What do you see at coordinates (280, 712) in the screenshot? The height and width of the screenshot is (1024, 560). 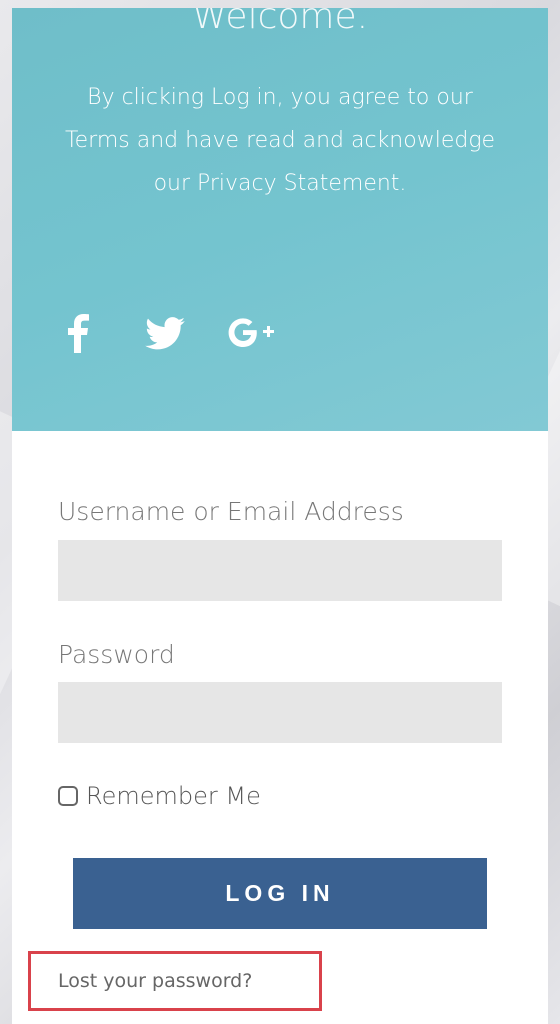 I see `password-input` at bounding box center [280, 712].